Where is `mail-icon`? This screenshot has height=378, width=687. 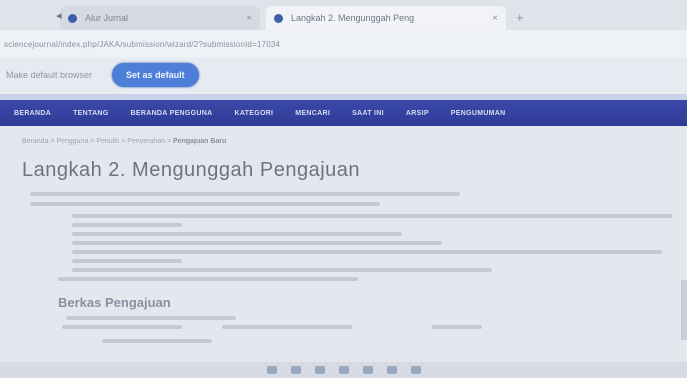
mail-icon is located at coordinates (415, 370).